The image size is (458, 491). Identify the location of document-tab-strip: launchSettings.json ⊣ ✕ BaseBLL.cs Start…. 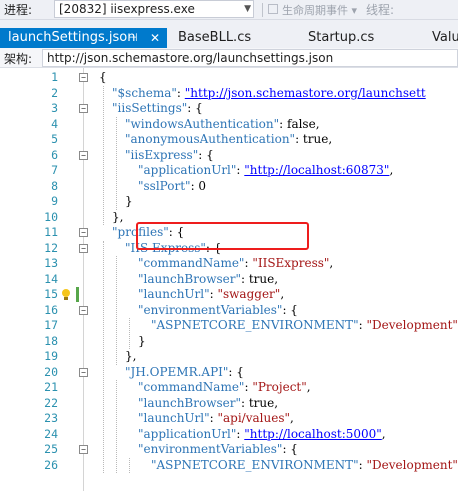
(229, 44).